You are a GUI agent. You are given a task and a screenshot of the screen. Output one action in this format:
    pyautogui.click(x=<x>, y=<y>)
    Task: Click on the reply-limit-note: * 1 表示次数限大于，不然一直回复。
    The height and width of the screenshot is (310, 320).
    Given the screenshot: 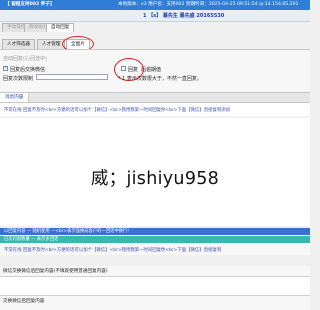 What is the action you would take?
    pyautogui.click(x=160, y=79)
    